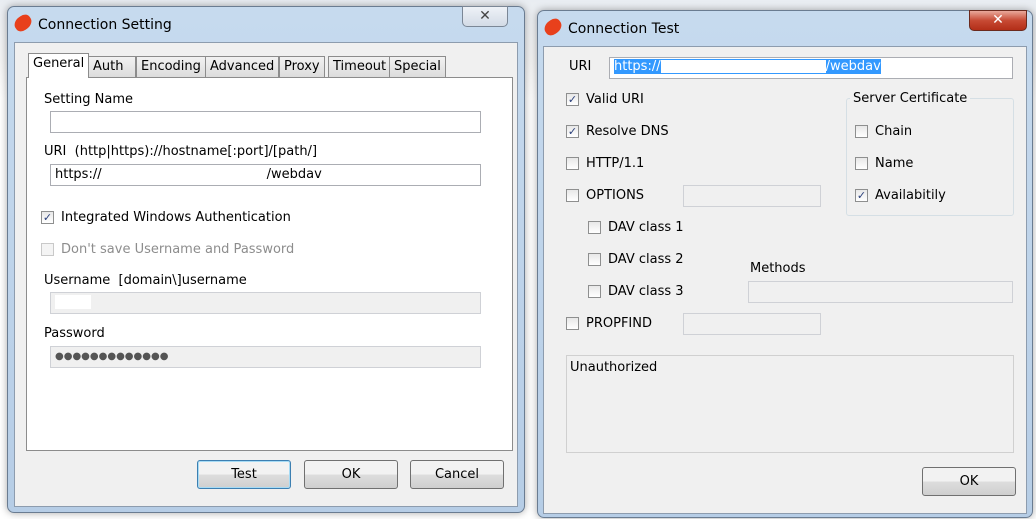  What do you see at coordinates (302, 66) in the screenshot?
I see `tab-proxy: Proxy` at bounding box center [302, 66].